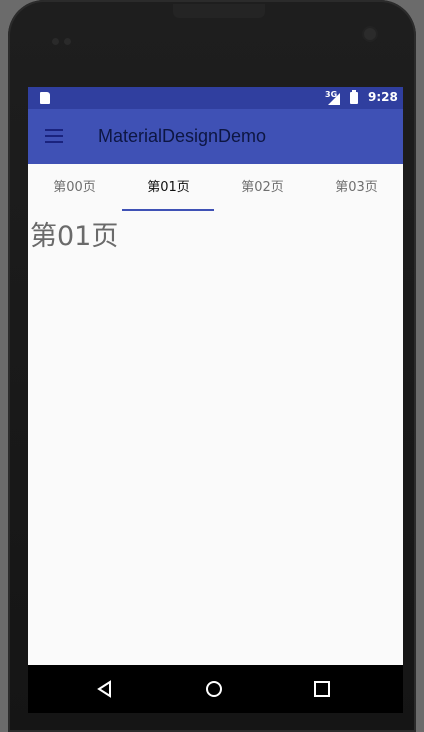 The image size is (424, 732). What do you see at coordinates (215, 98) in the screenshot?
I see `status-bar: 3G 9:28` at bounding box center [215, 98].